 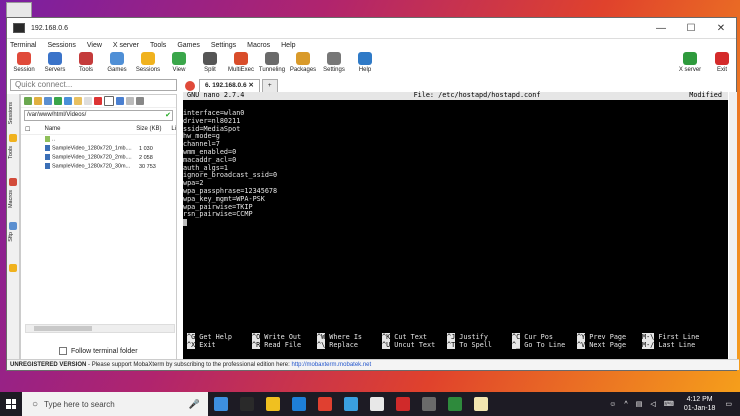 I want to click on filter-icon, so click(x=130, y=101).